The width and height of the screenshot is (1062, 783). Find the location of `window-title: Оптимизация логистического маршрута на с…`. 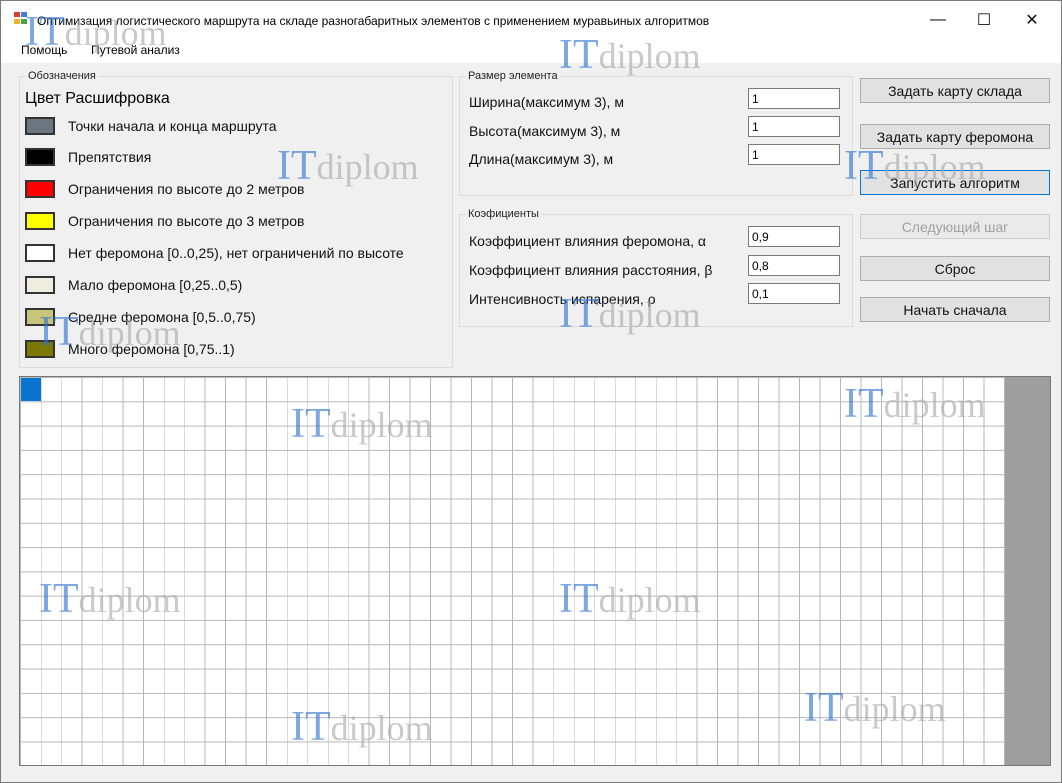

window-title: Оптимизация логистического маршрута на с… is located at coordinates (373, 21).